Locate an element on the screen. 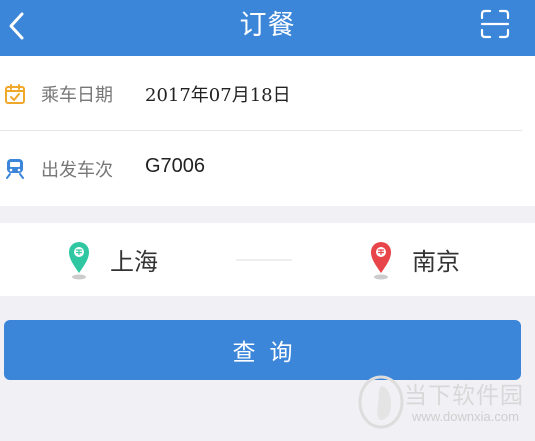  travel-date-value: 2017年07月18日 is located at coordinates (218, 95).